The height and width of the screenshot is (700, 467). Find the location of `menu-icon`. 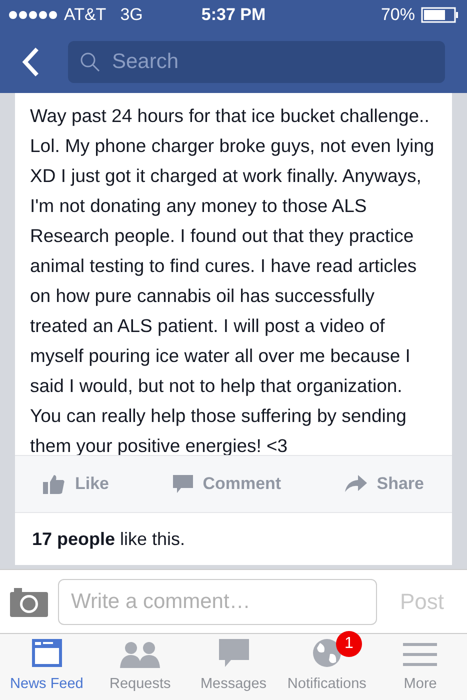

menu-icon is located at coordinates (420, 655).